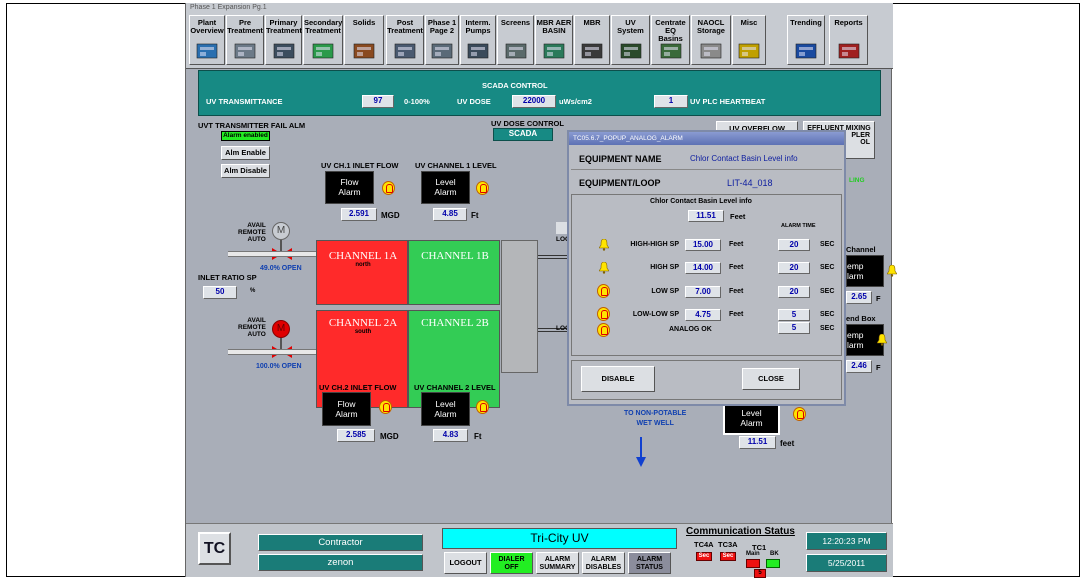 The width and height of the screenshot is (1086, 580). What do you see at coordinates (859, 297) in the screenshot?
I see `temp-1-value: 2.65` at bounding box center [859, 297].